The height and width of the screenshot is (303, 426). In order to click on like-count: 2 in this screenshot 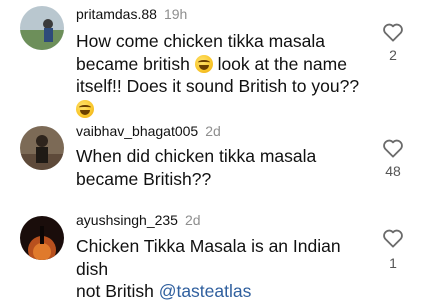, I will do `click(393, 55)`.